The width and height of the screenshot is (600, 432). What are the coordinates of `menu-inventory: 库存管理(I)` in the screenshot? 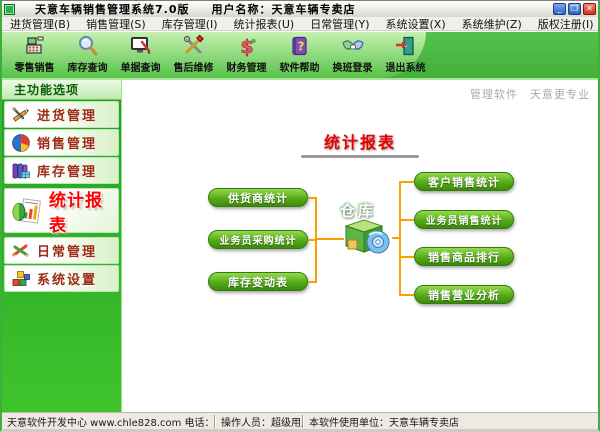 It's located at (190, 24).